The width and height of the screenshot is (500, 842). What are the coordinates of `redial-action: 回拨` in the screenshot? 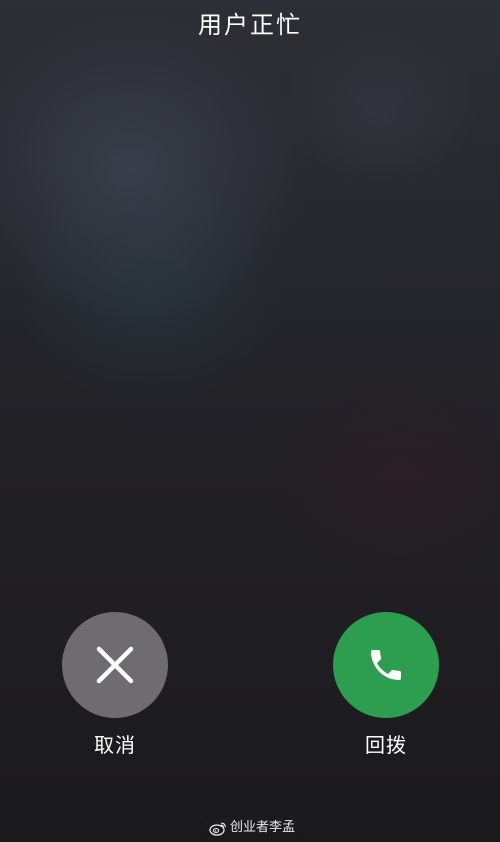 It's located at (386, 685).